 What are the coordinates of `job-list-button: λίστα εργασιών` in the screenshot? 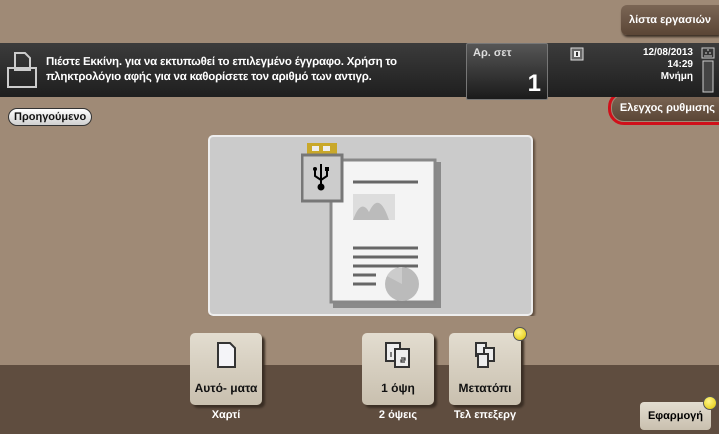 It's located at (669, 20).